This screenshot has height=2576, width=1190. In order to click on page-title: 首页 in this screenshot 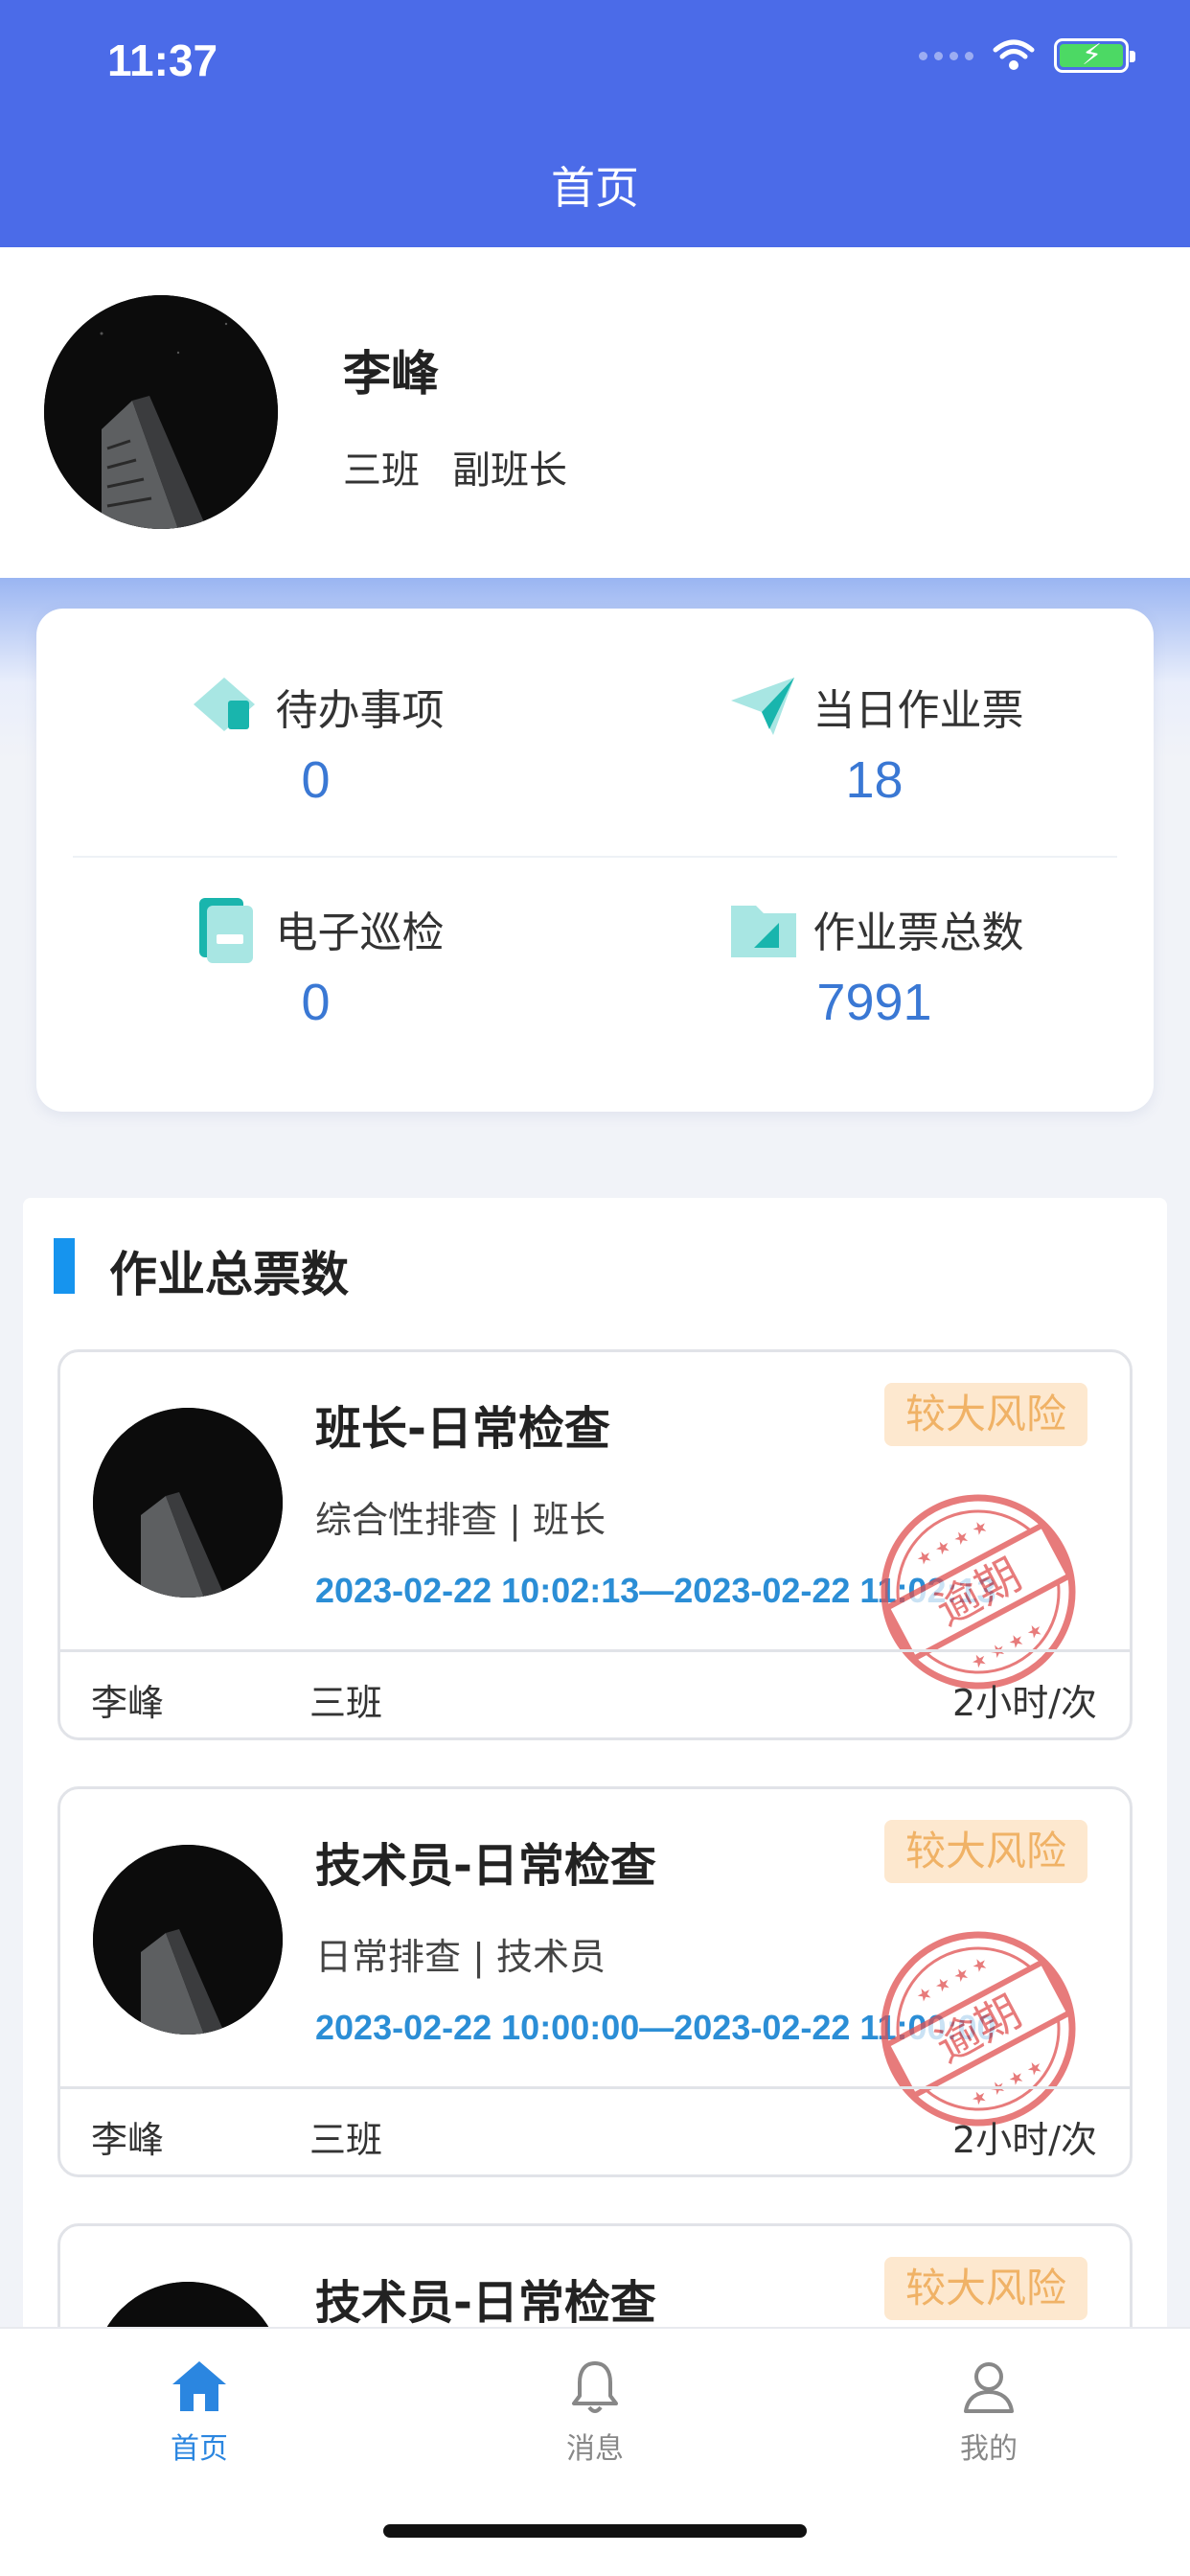, I will do `click(595, 188)`.